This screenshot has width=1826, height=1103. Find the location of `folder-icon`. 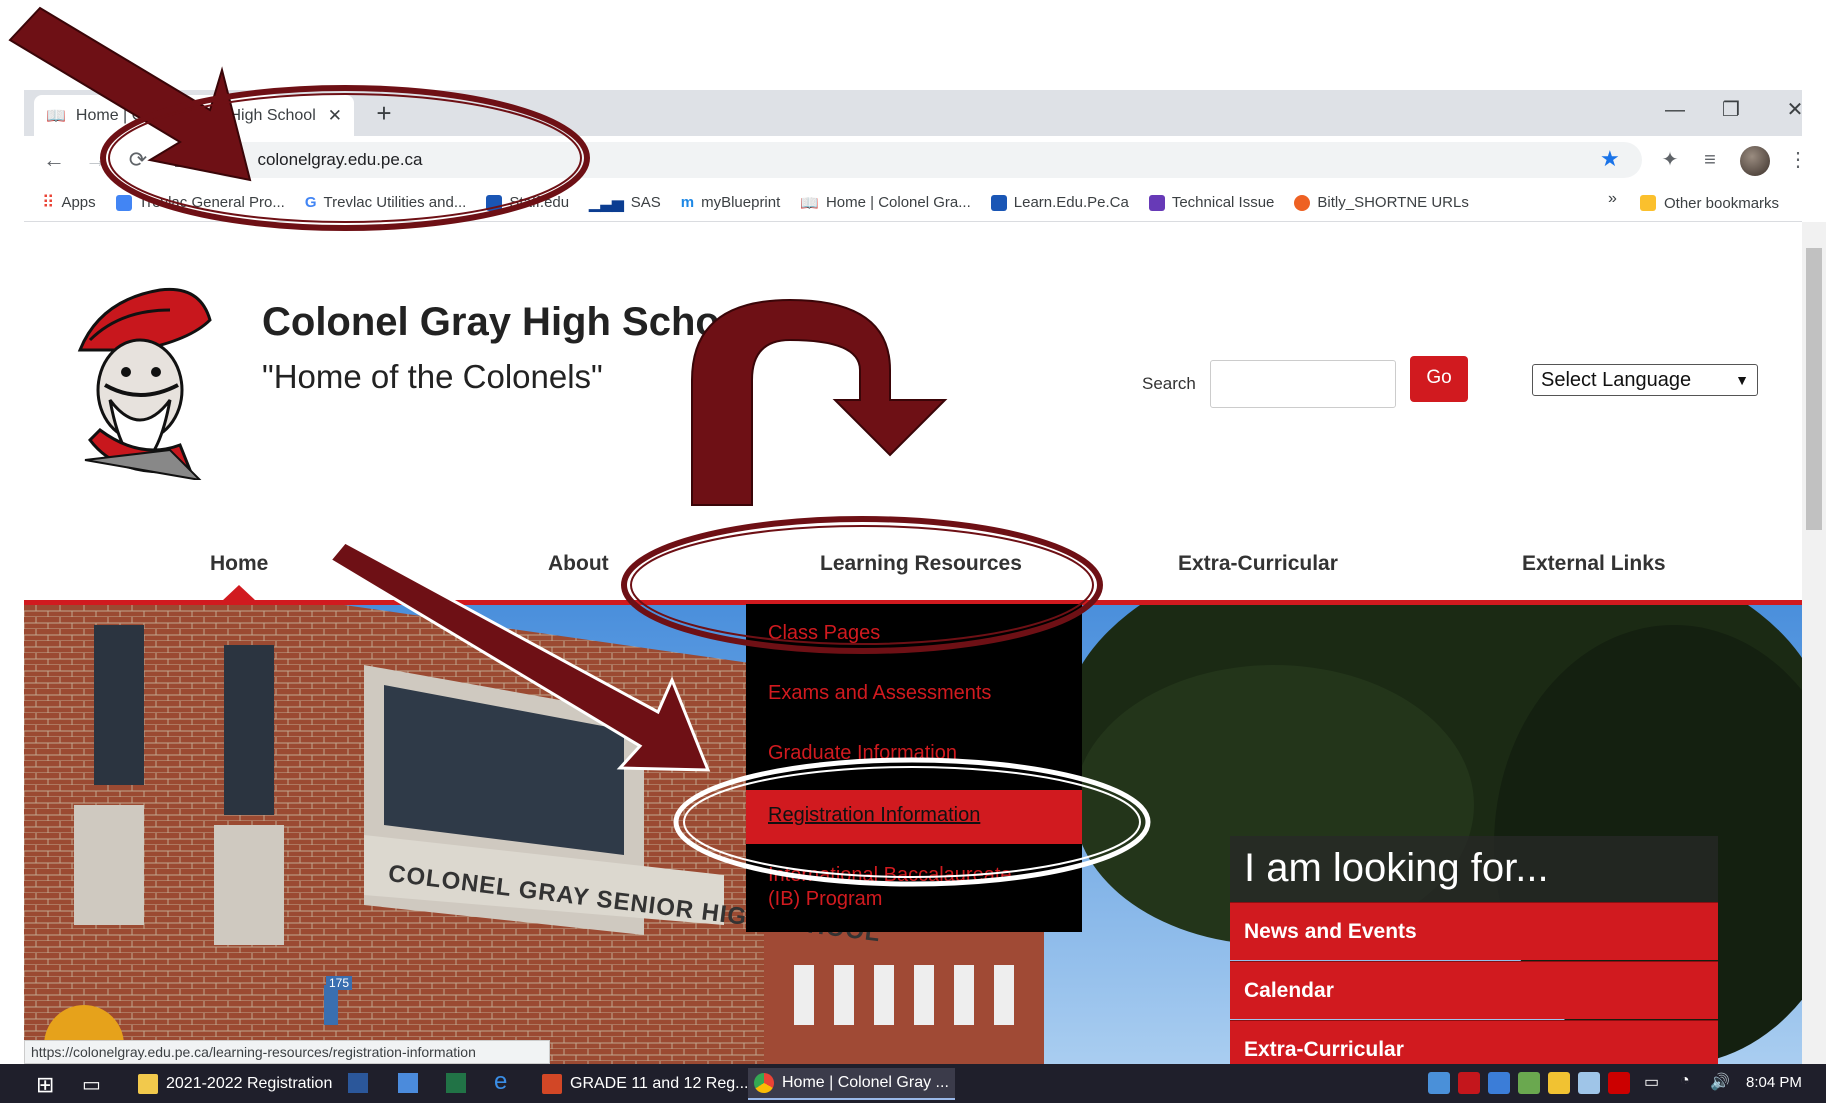

folder-icon is located at coordinates (148, 1084).